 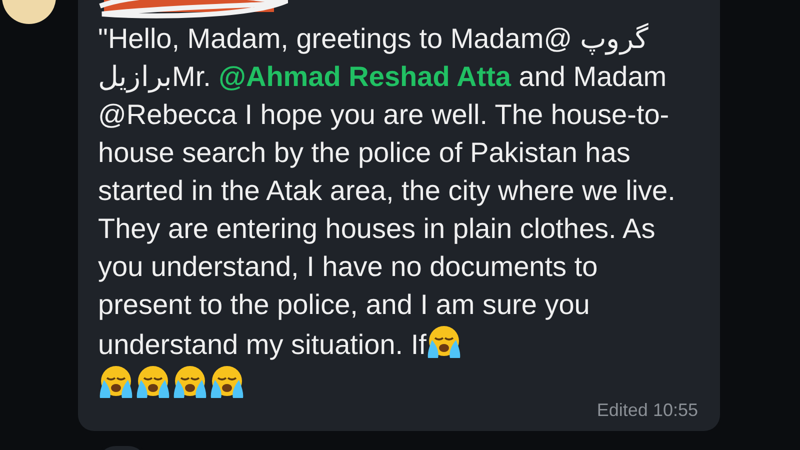 What do you see at coordinates (364, 76) in the screenshot?
I see `mention-link: @Ahmad Reshad Atta` at bounding box center [364, 76].